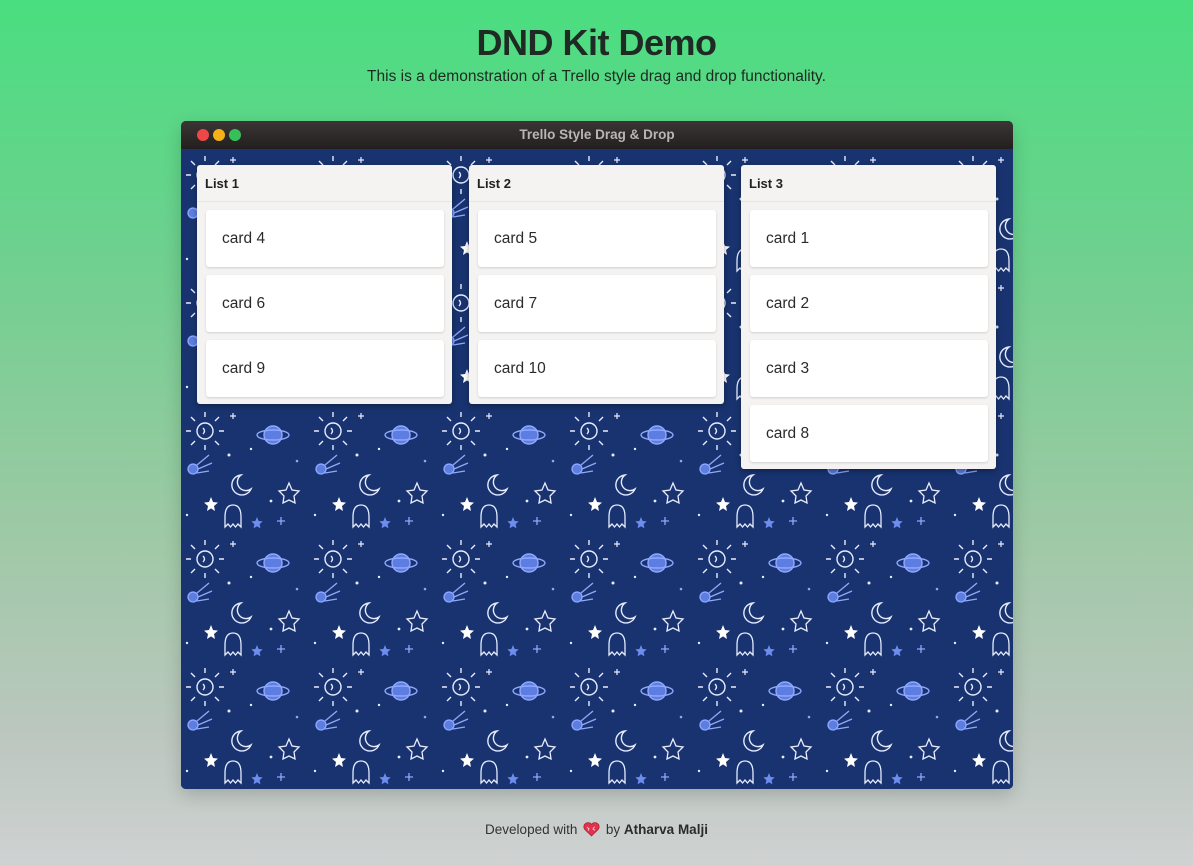 Image resolution: width=1193 pixels, height=866 pixels. I want to click on window-titlebar: Trello Style Drag & Drop, so click(597, 135).